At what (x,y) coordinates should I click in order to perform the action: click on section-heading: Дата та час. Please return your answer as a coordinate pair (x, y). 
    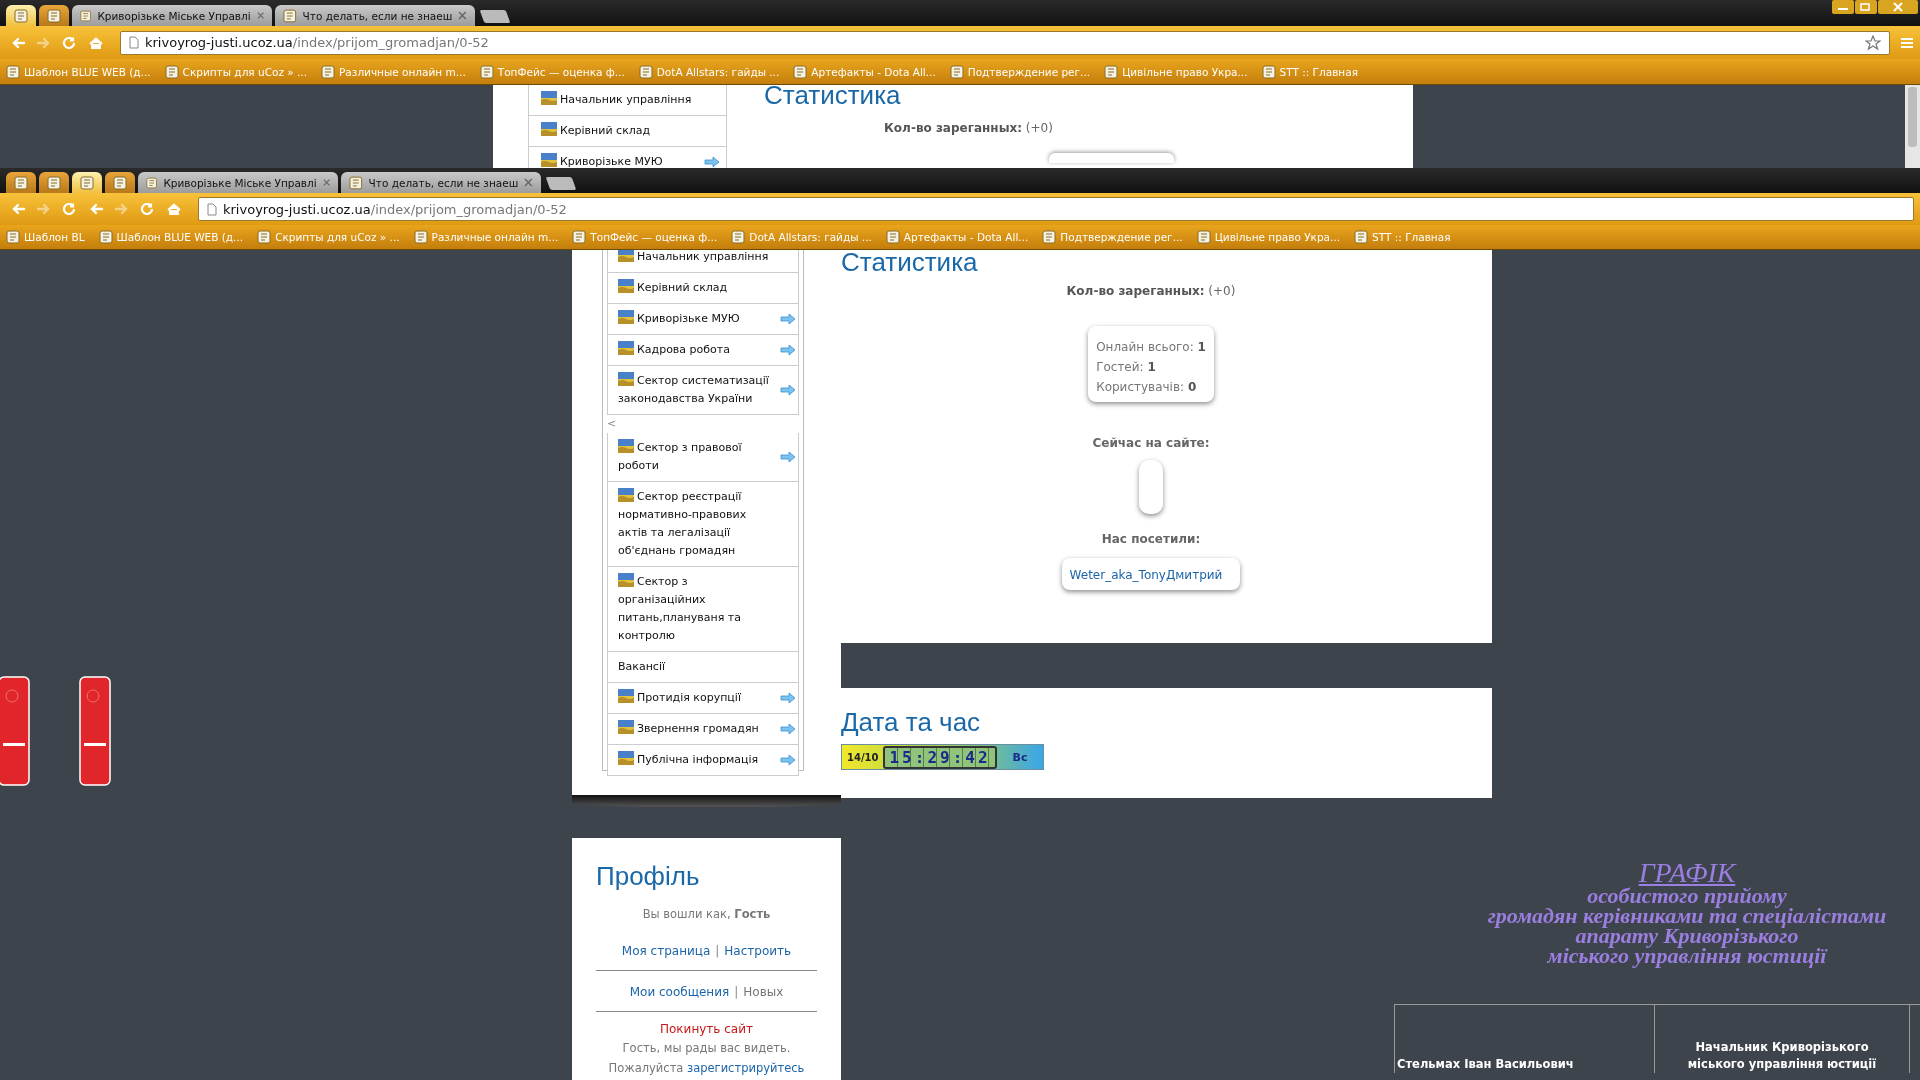
    Looking at the image, I should click on (911, 722).